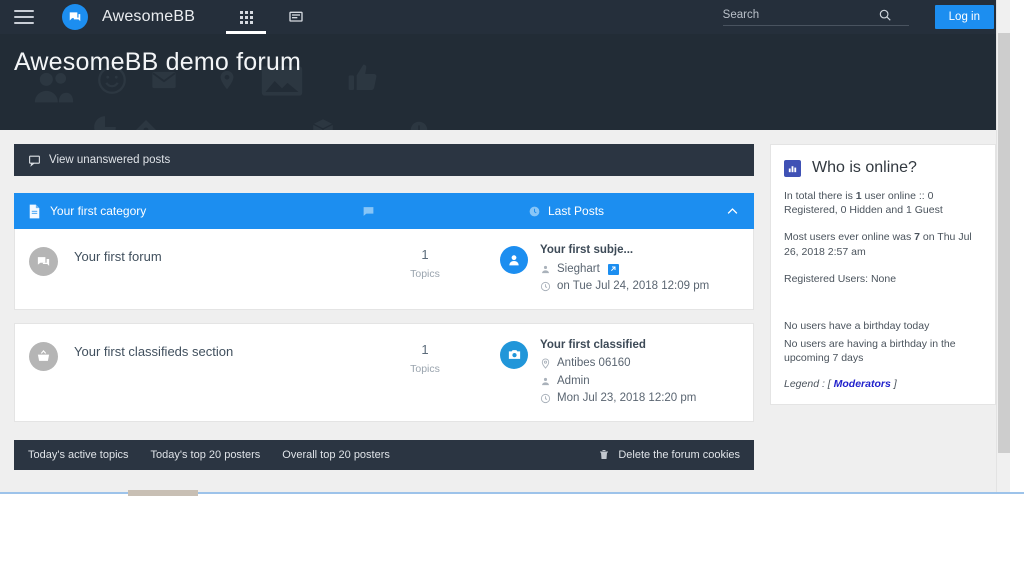  I want to click on panel-title: Who is online?, so click(864, 167).